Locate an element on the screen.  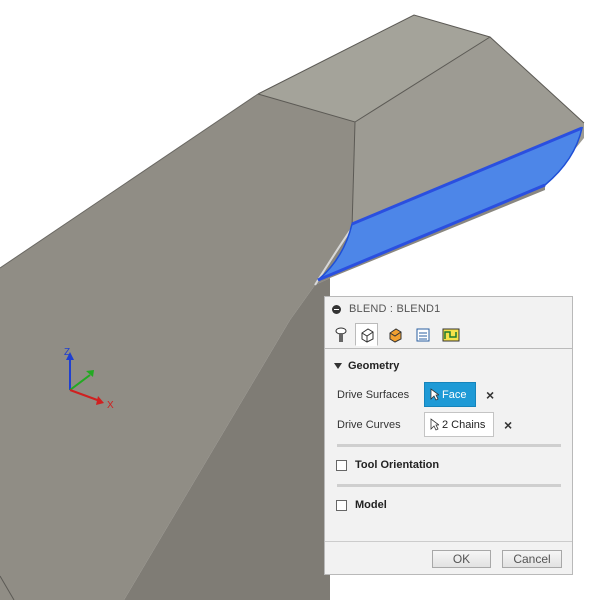
axis-x-label: X is located at coordinates (110, 405).